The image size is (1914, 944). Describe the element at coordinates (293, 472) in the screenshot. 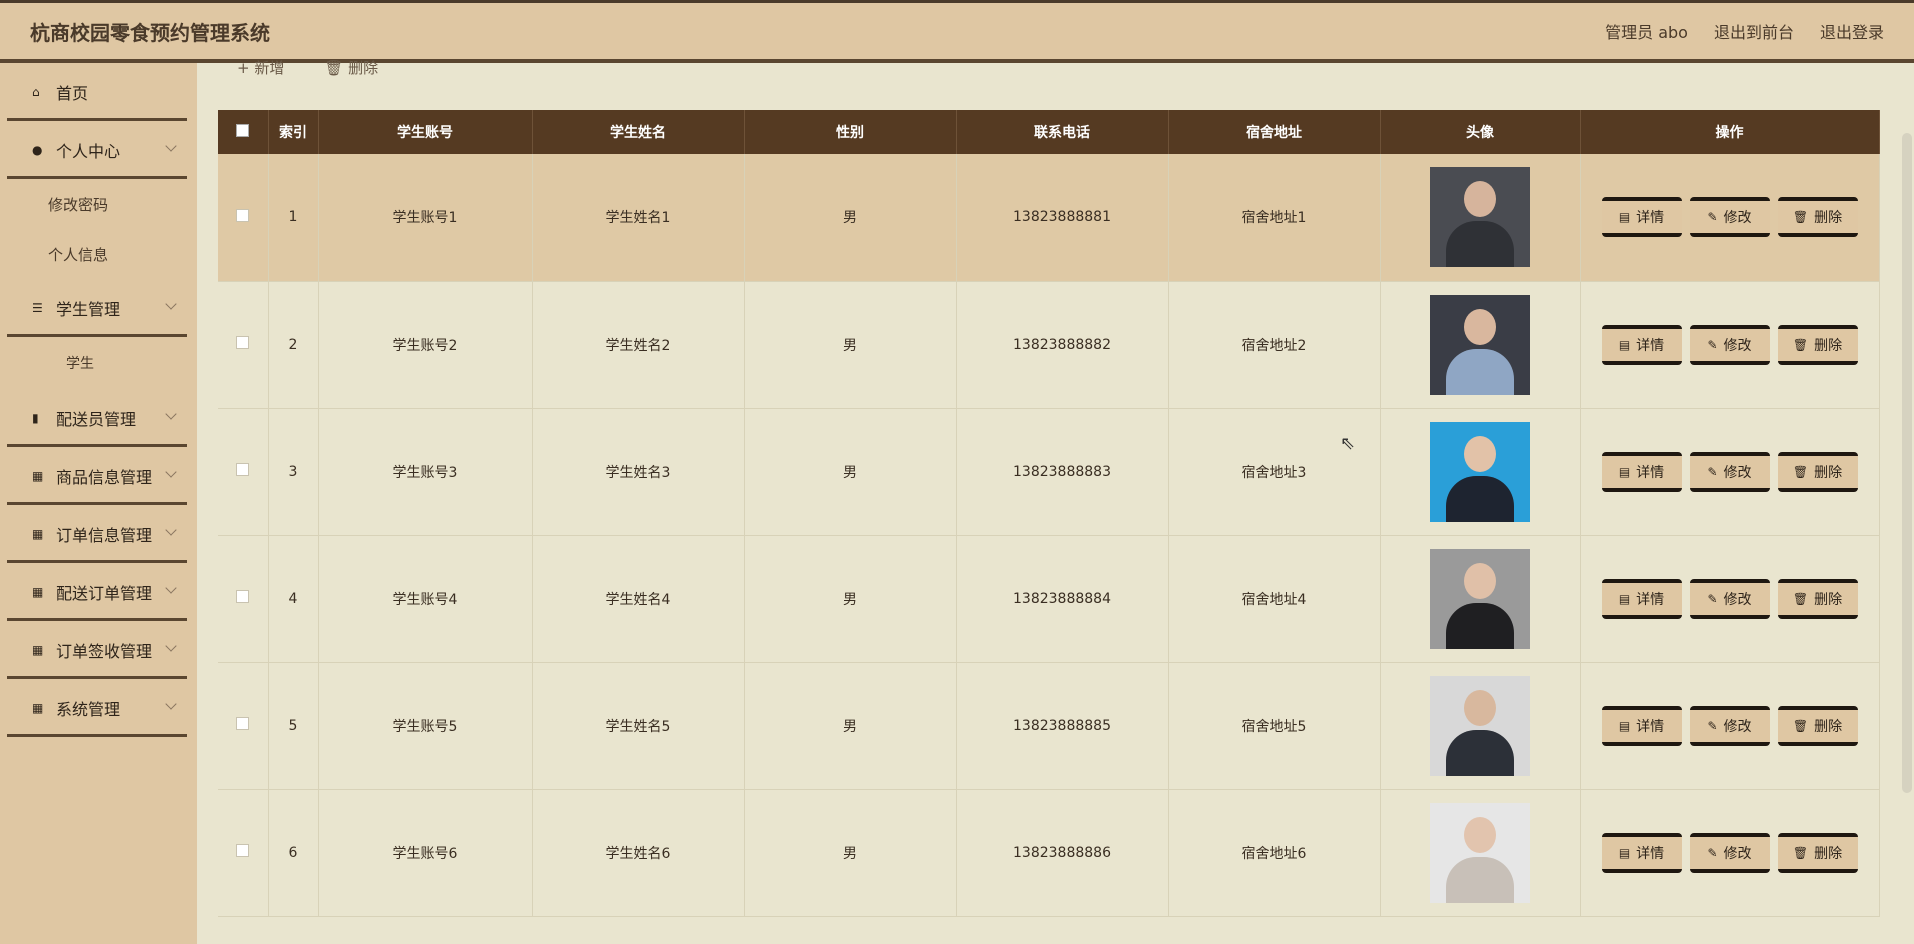

I see `cell-index: 3` at that location.